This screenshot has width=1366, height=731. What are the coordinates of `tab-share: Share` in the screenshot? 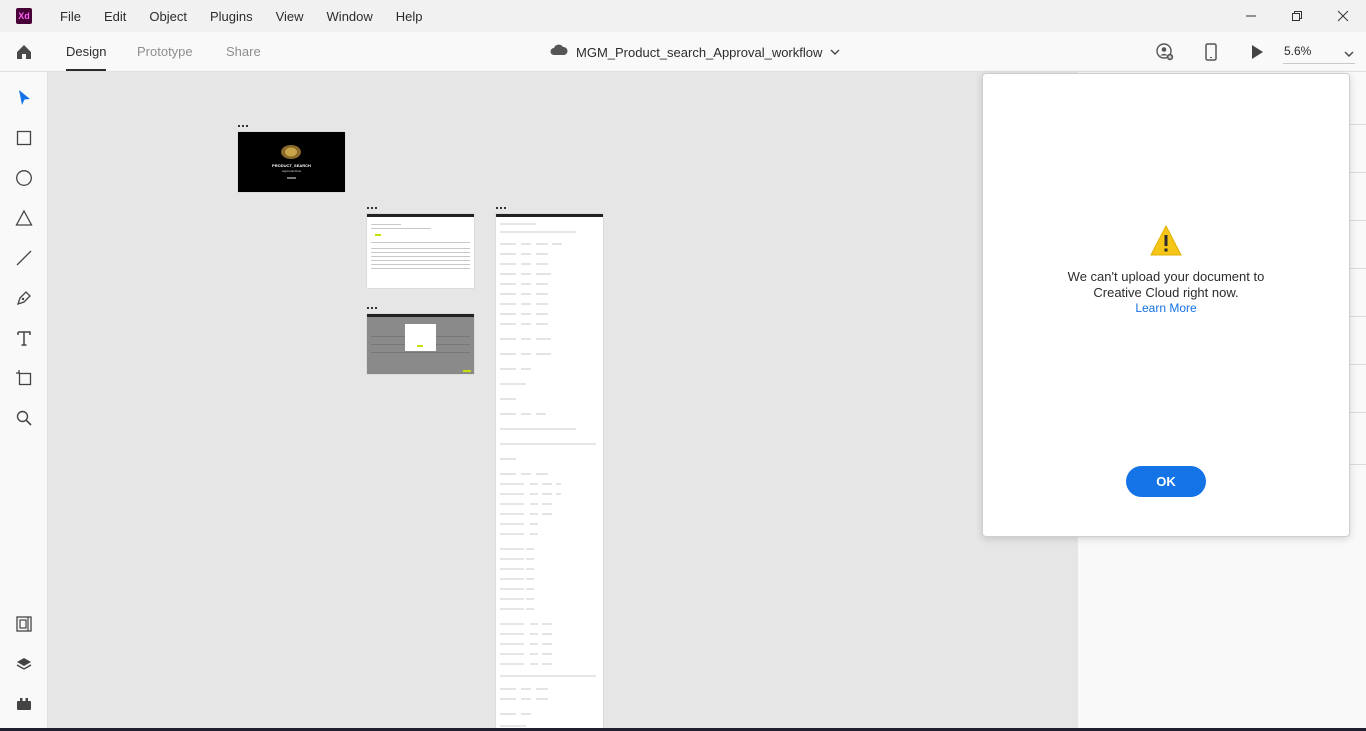 It's located at (243, 51).